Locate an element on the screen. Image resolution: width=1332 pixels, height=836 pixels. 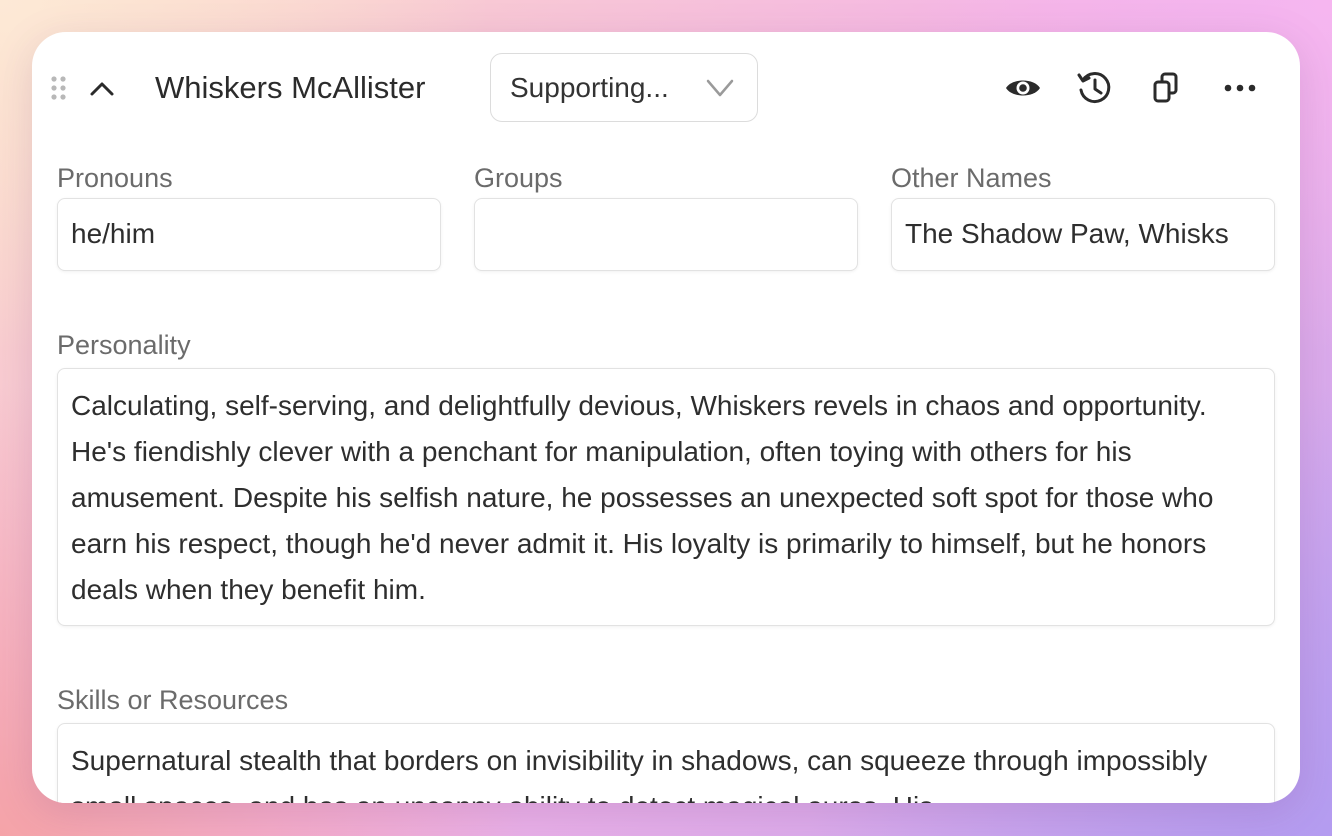
drag-handle-icon is located at coordinates (59, 88).